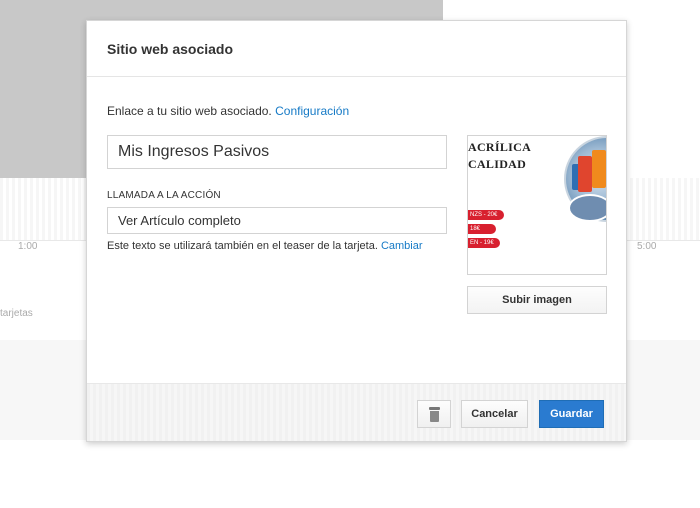  I want to click on settings-link: Configuración, so click(312, 111).